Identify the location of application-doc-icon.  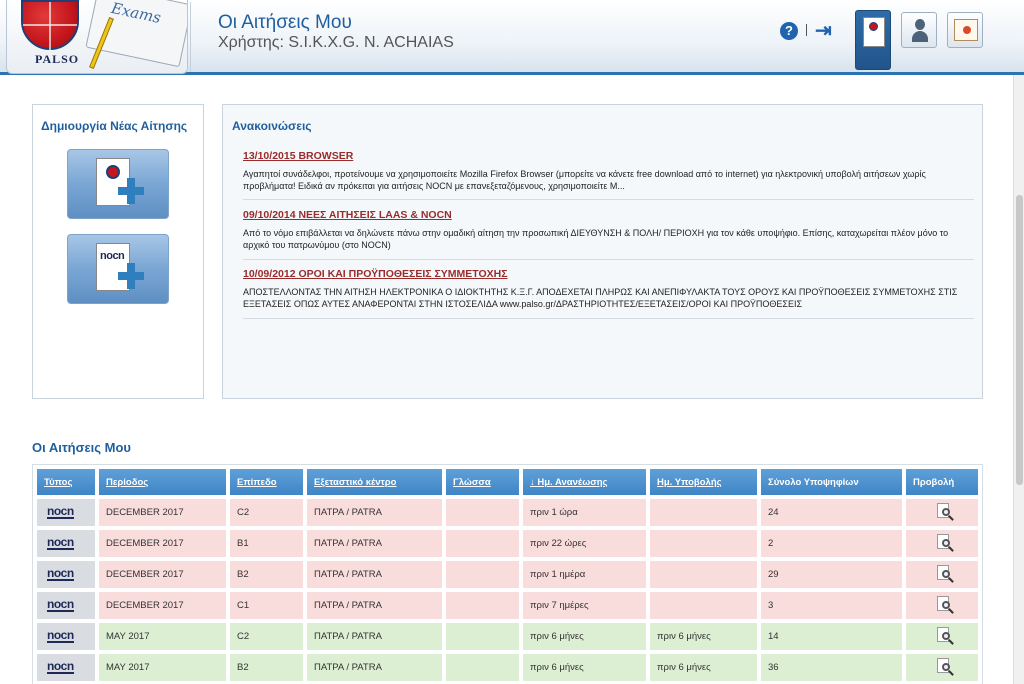
(874, 32).